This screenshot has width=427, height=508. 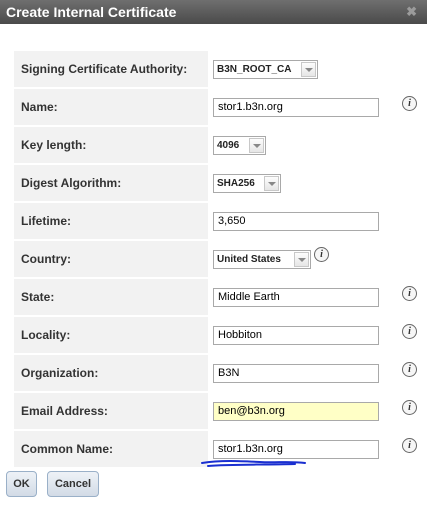 I want to click on common-name-info-icon: i, so click(x=409, y=445).